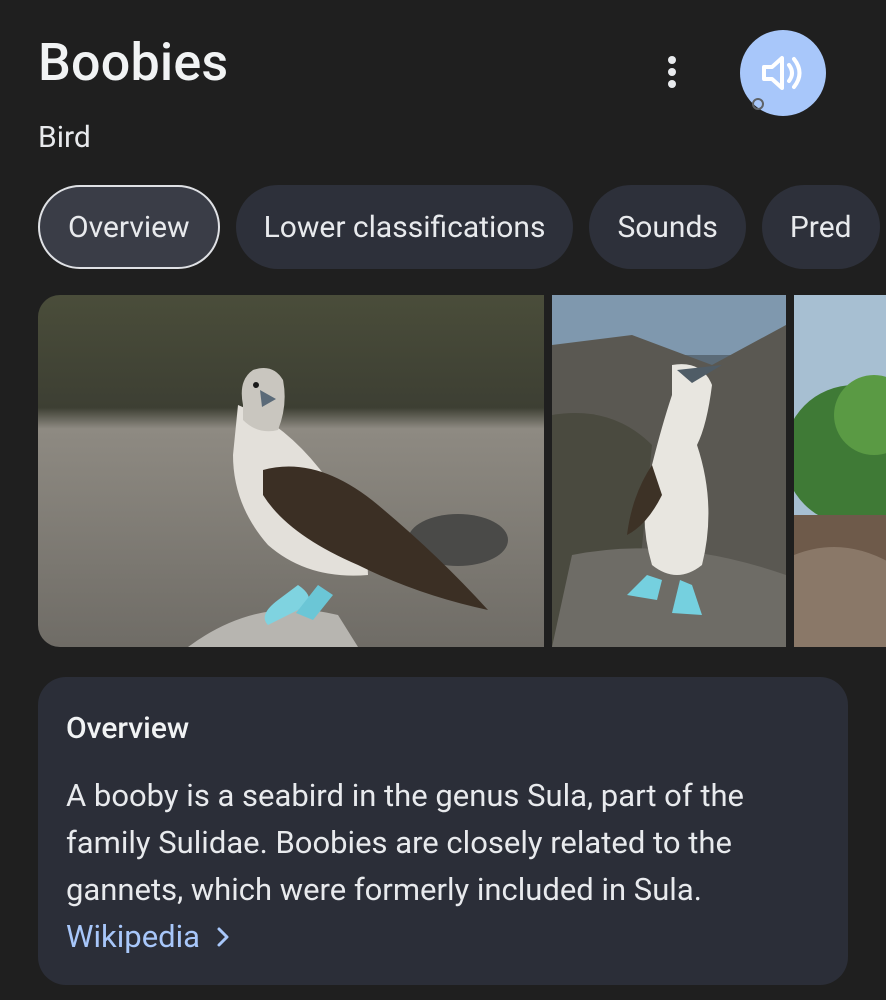 This screenshot has width=886, height=1000. I want to click on status-dot, so click(758, 104).